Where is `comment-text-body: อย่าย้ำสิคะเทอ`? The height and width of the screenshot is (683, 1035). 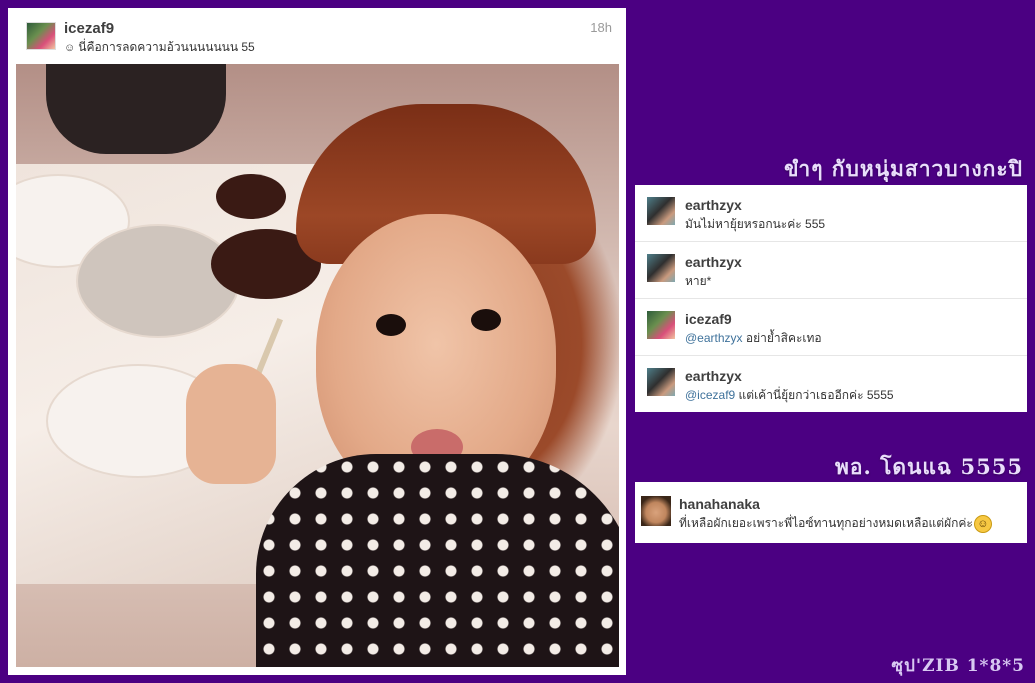
comment-text-body: อย่าย้ำสิคะเทอ is located at coordinates (782, 338).